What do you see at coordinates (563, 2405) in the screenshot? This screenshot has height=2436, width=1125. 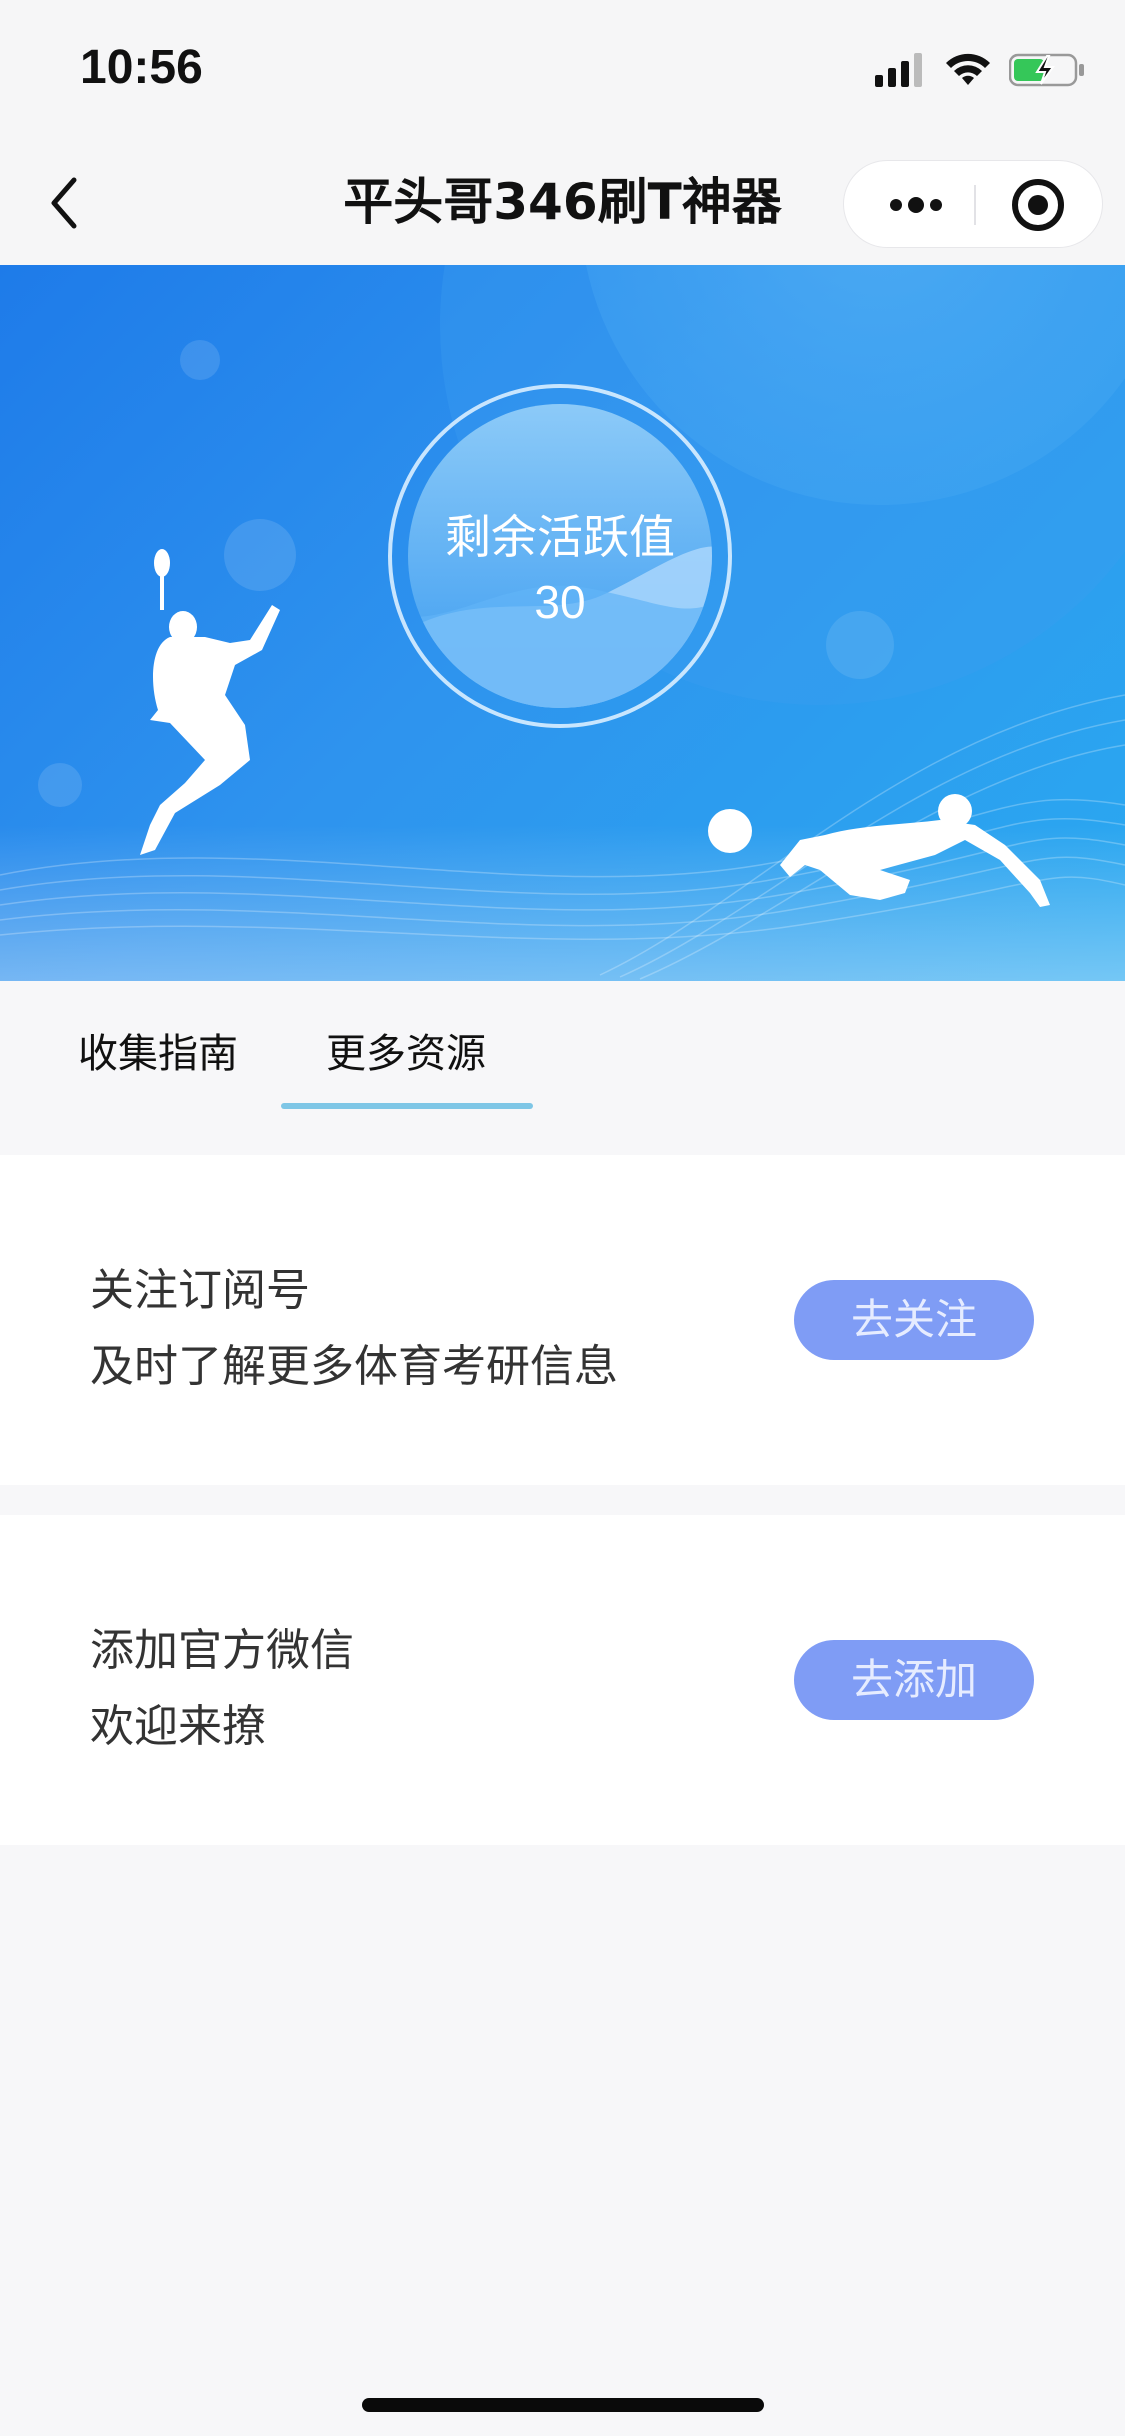 I see `home-indicator` at bounding box center [563, 2405].